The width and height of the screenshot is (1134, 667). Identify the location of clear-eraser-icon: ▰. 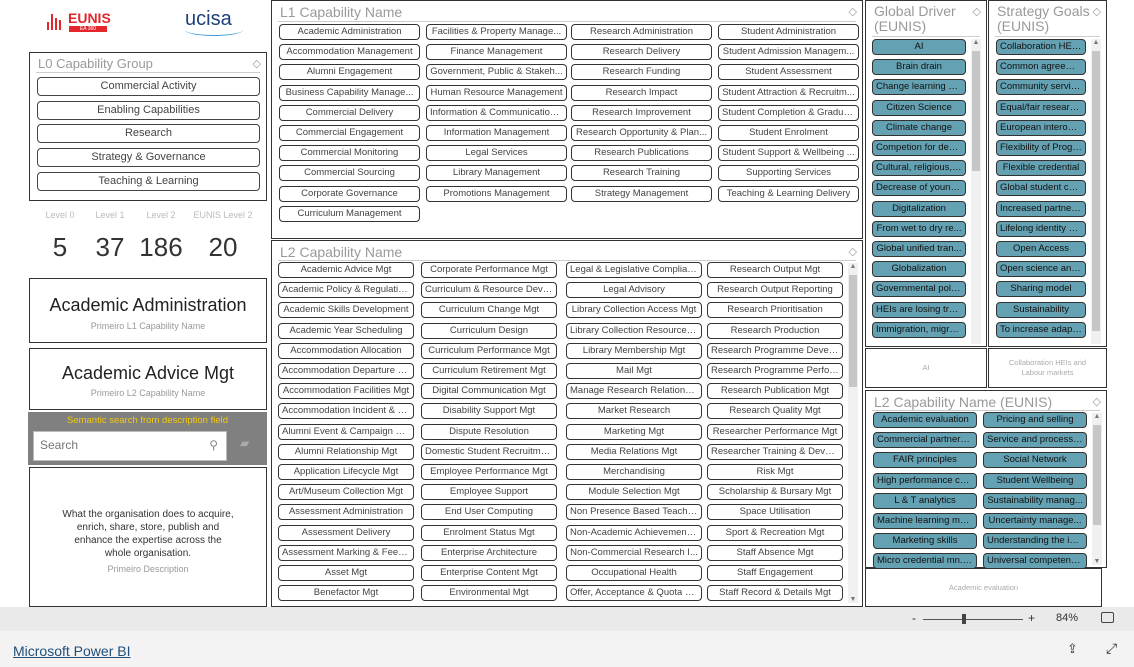
(244, 443).